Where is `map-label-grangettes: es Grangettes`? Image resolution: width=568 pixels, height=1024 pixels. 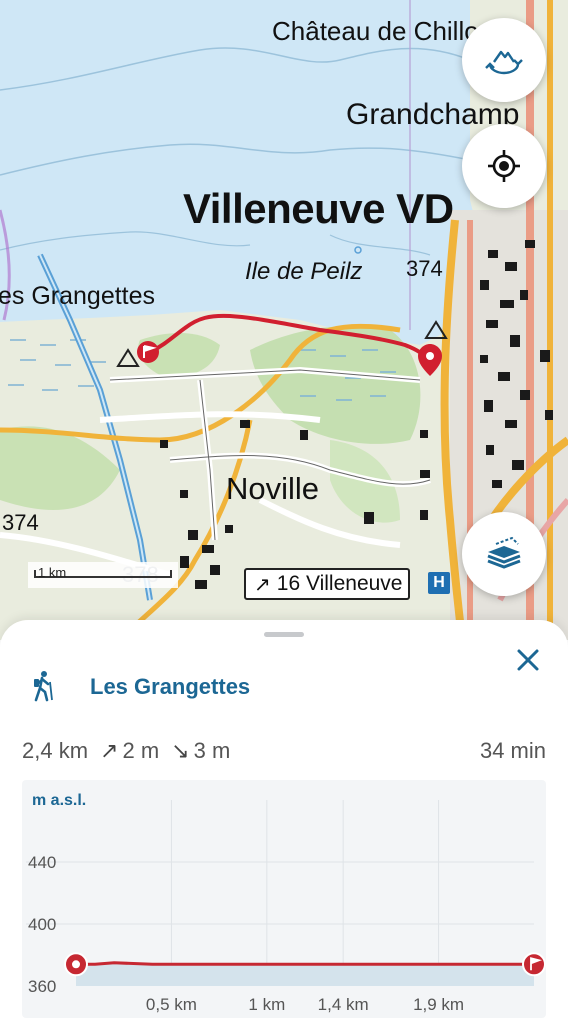 map-label-grangettes: es Grangettes is located at coordinates (78, 296).